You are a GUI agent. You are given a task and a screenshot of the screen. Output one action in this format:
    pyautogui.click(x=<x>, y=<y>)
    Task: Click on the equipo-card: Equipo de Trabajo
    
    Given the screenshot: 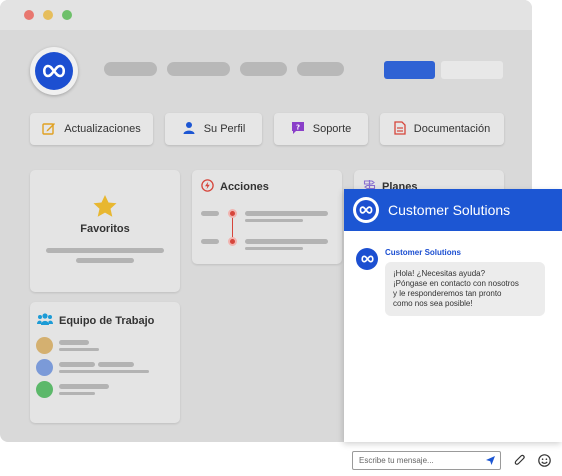 What is the action you would take?
    pyautogui.click(x=105, y=362)
    